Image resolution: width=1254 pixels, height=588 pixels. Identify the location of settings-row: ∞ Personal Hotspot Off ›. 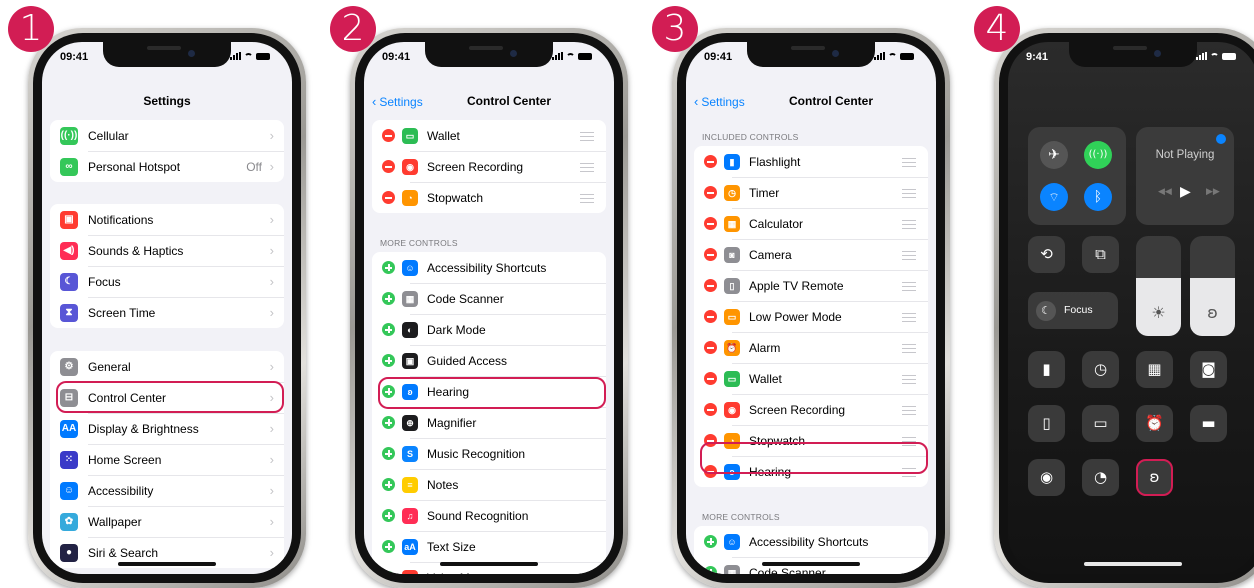
(167, 166).